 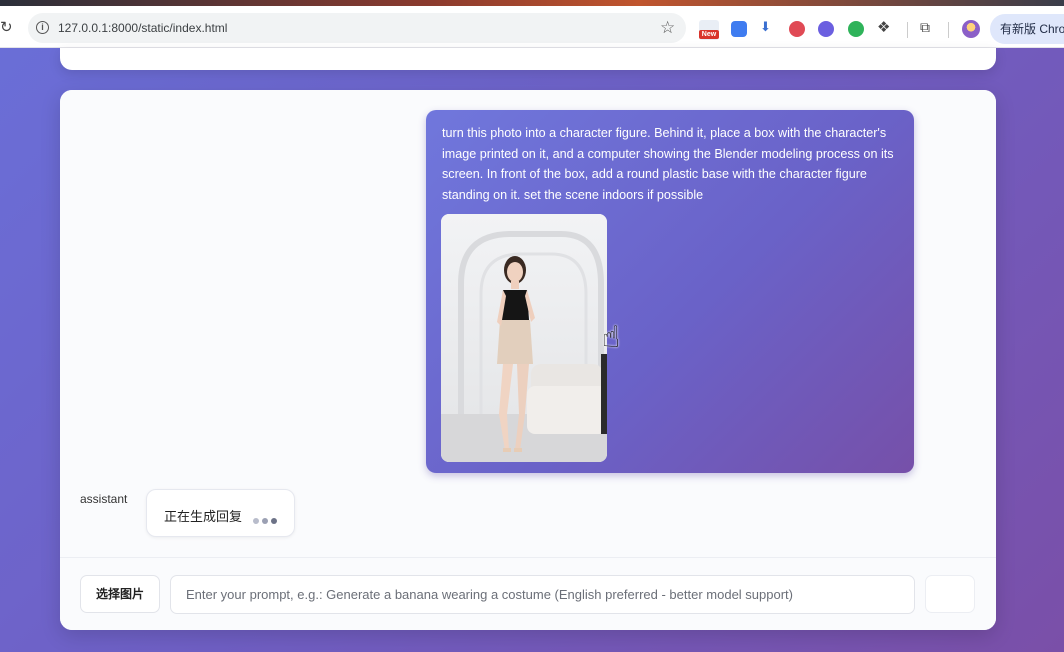 What do you see at coordinates (611, 337) in the screenshot?
I see `hand-cursor-icon: ☝` at bounding box center [611, 337].